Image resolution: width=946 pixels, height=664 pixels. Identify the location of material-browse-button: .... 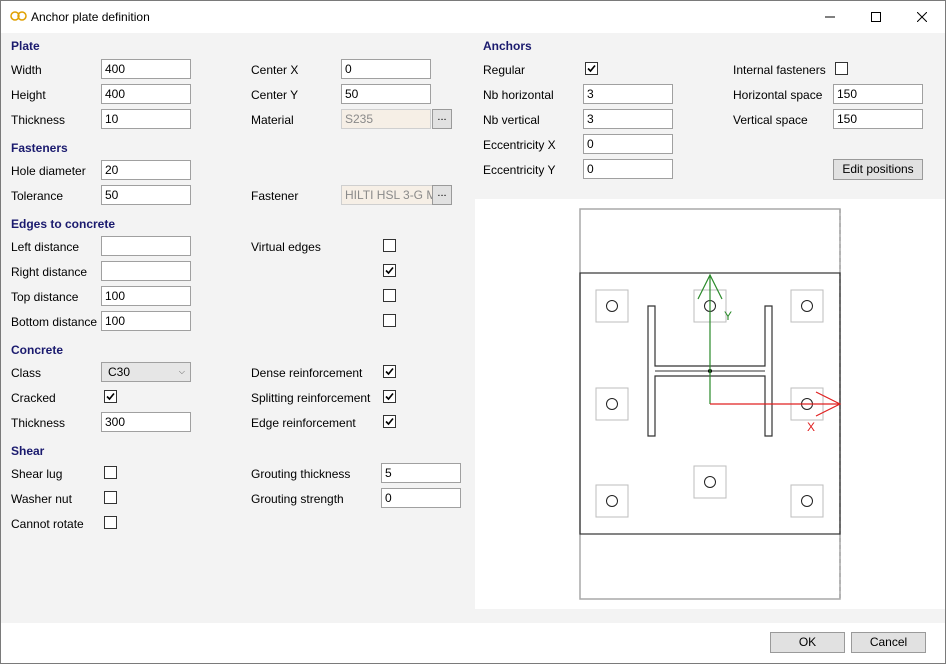
(442, 119).